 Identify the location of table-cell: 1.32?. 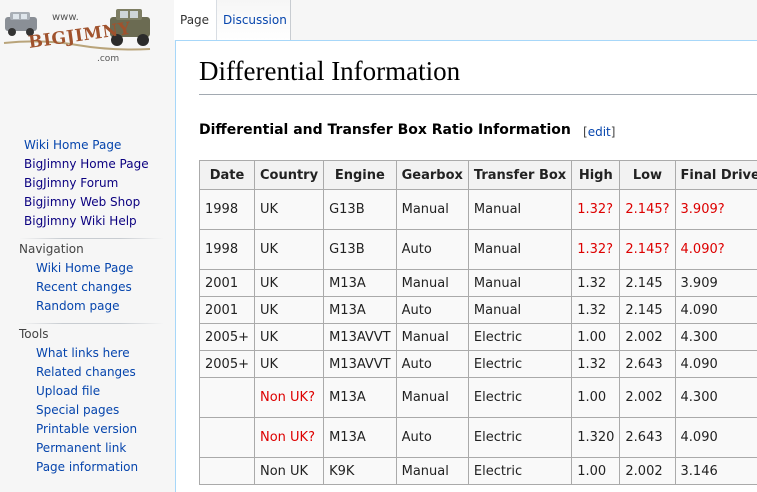
(596, 249).